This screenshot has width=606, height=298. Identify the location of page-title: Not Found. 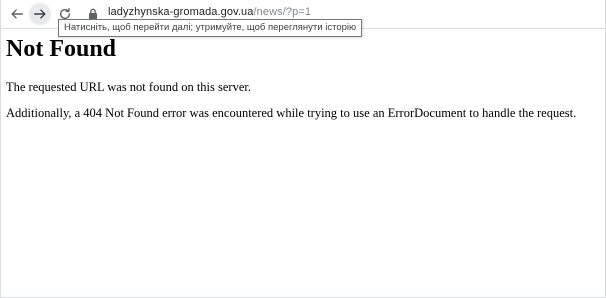
(61, 49).